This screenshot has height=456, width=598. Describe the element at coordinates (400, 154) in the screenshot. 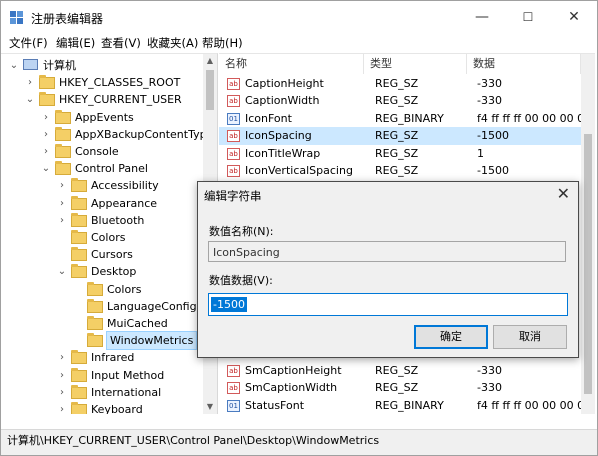

I see `value-row: ab IconTitleWrap REG_SZ 1` at that location.